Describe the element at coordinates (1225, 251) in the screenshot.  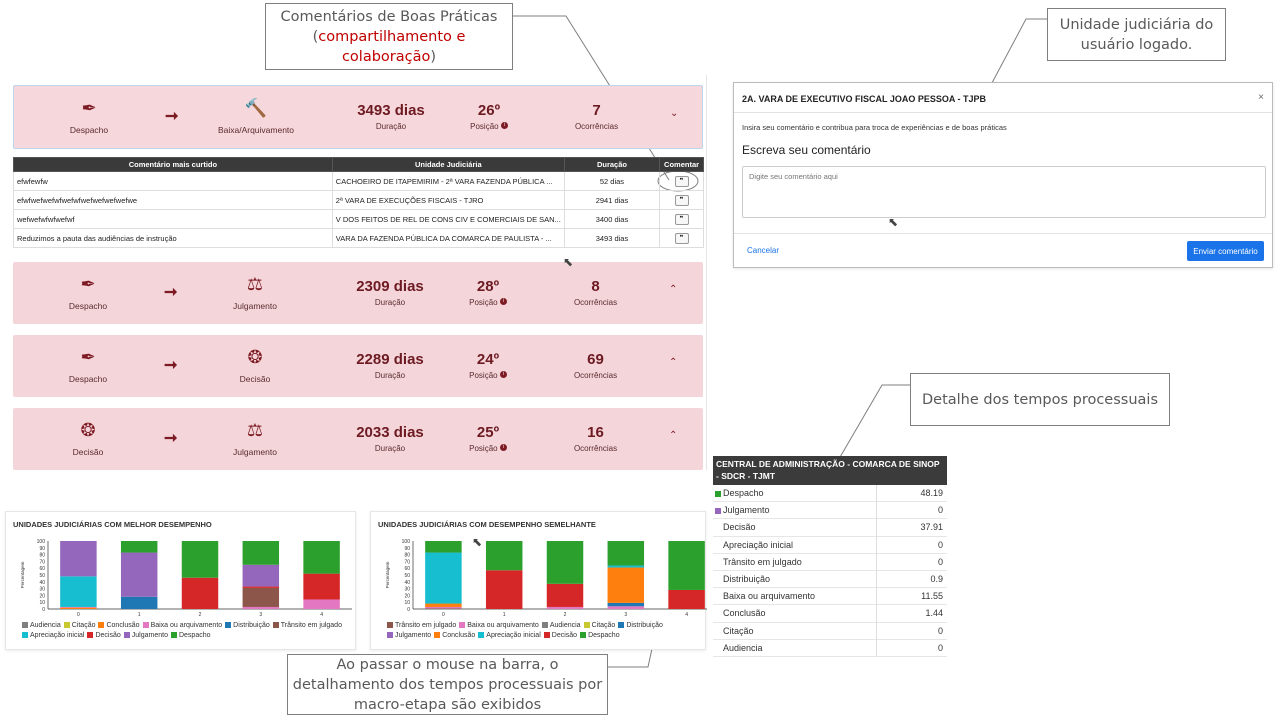
I see `send-comment-button: Enviar comentário` at that location.